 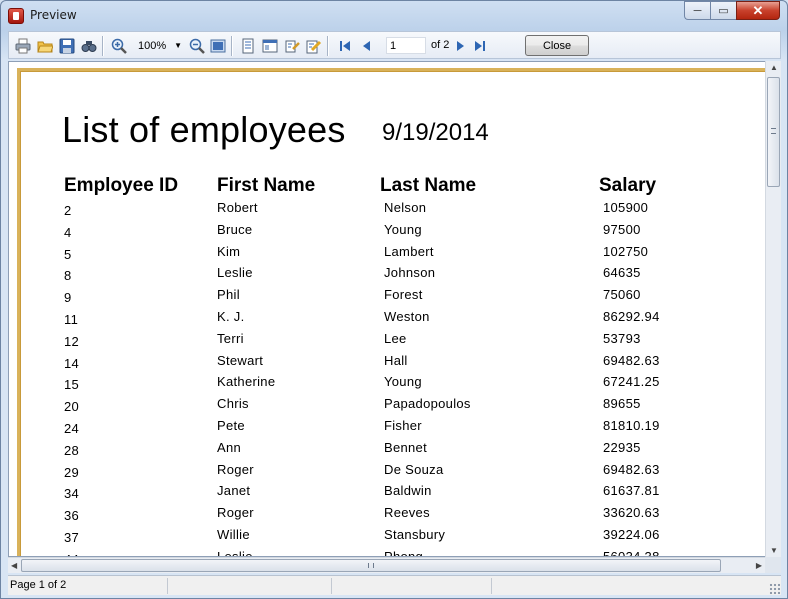 I want to click on first-page-icon, so click(x=344, y=45).